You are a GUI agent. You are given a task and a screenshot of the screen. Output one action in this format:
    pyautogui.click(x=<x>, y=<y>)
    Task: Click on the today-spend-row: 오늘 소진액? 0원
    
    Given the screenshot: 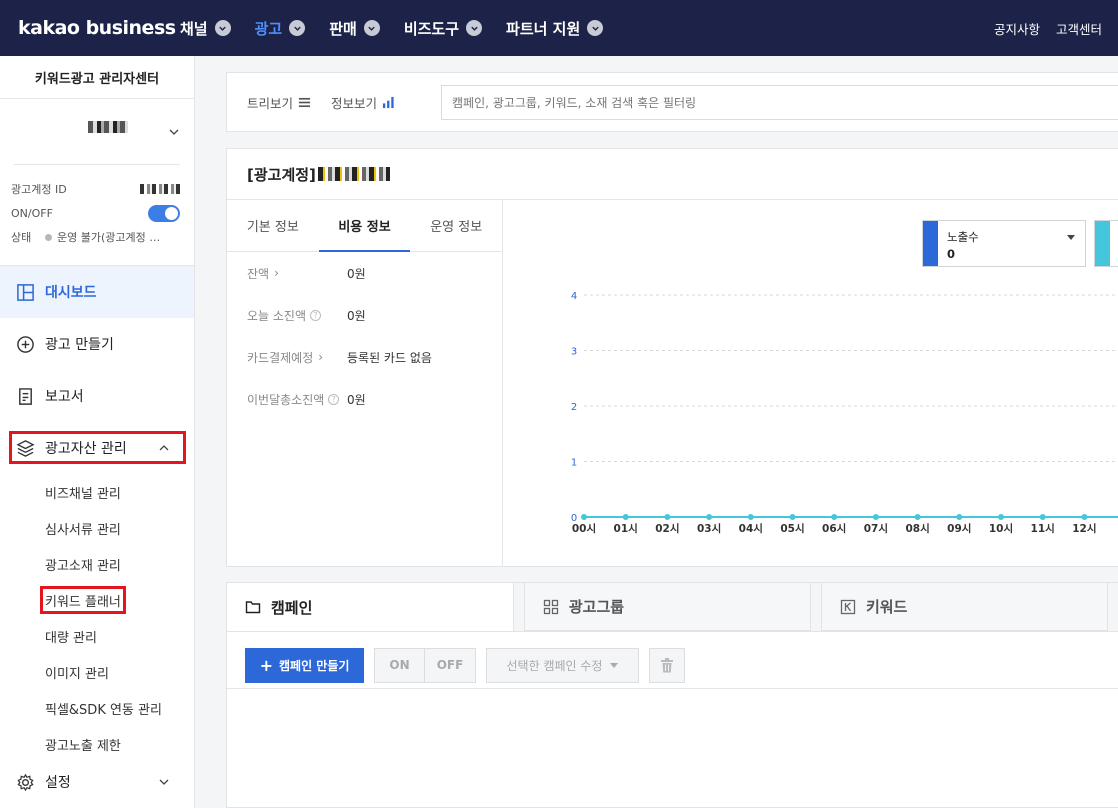 What is the action you would take?
    pyautogui.click(x=364, y=315)
    